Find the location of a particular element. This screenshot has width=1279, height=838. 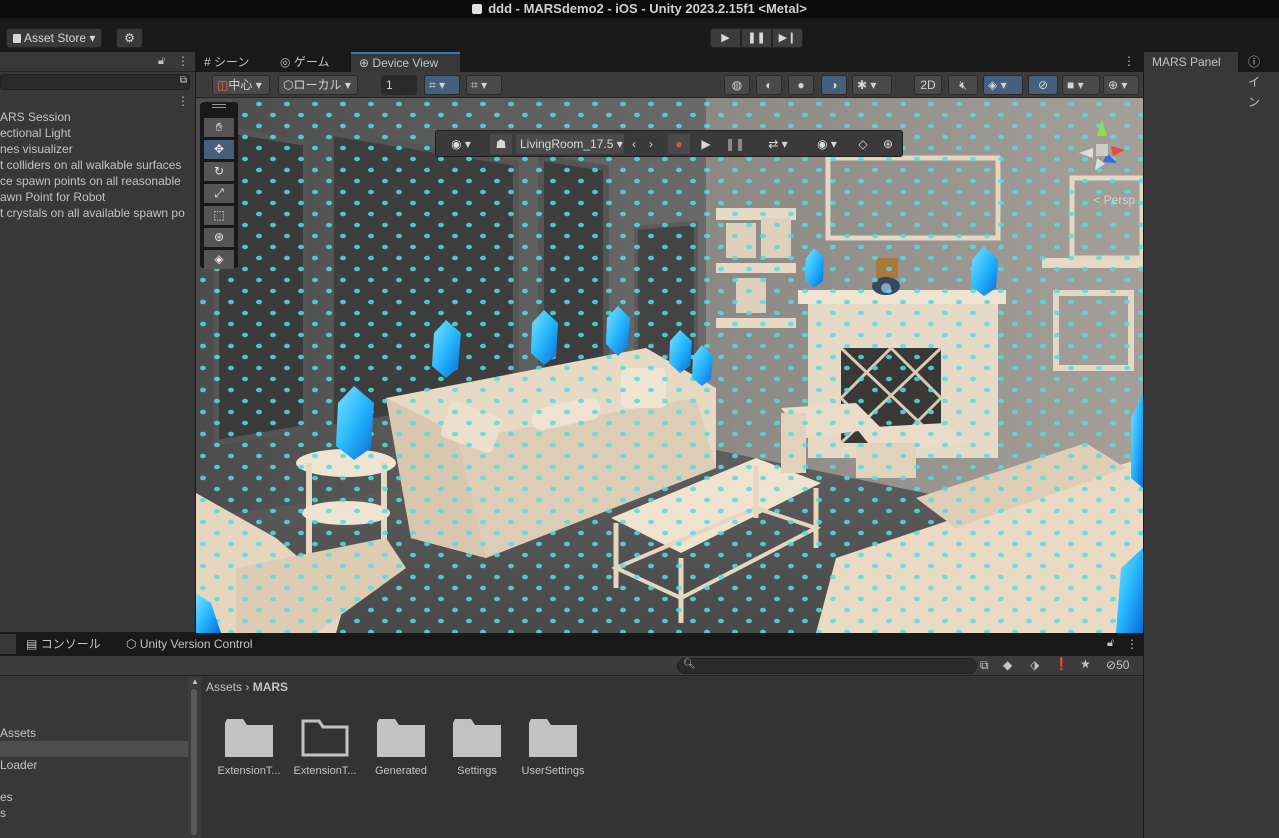

audio-toggle-button: 🔇︎ is located at coordinates (963, 85).